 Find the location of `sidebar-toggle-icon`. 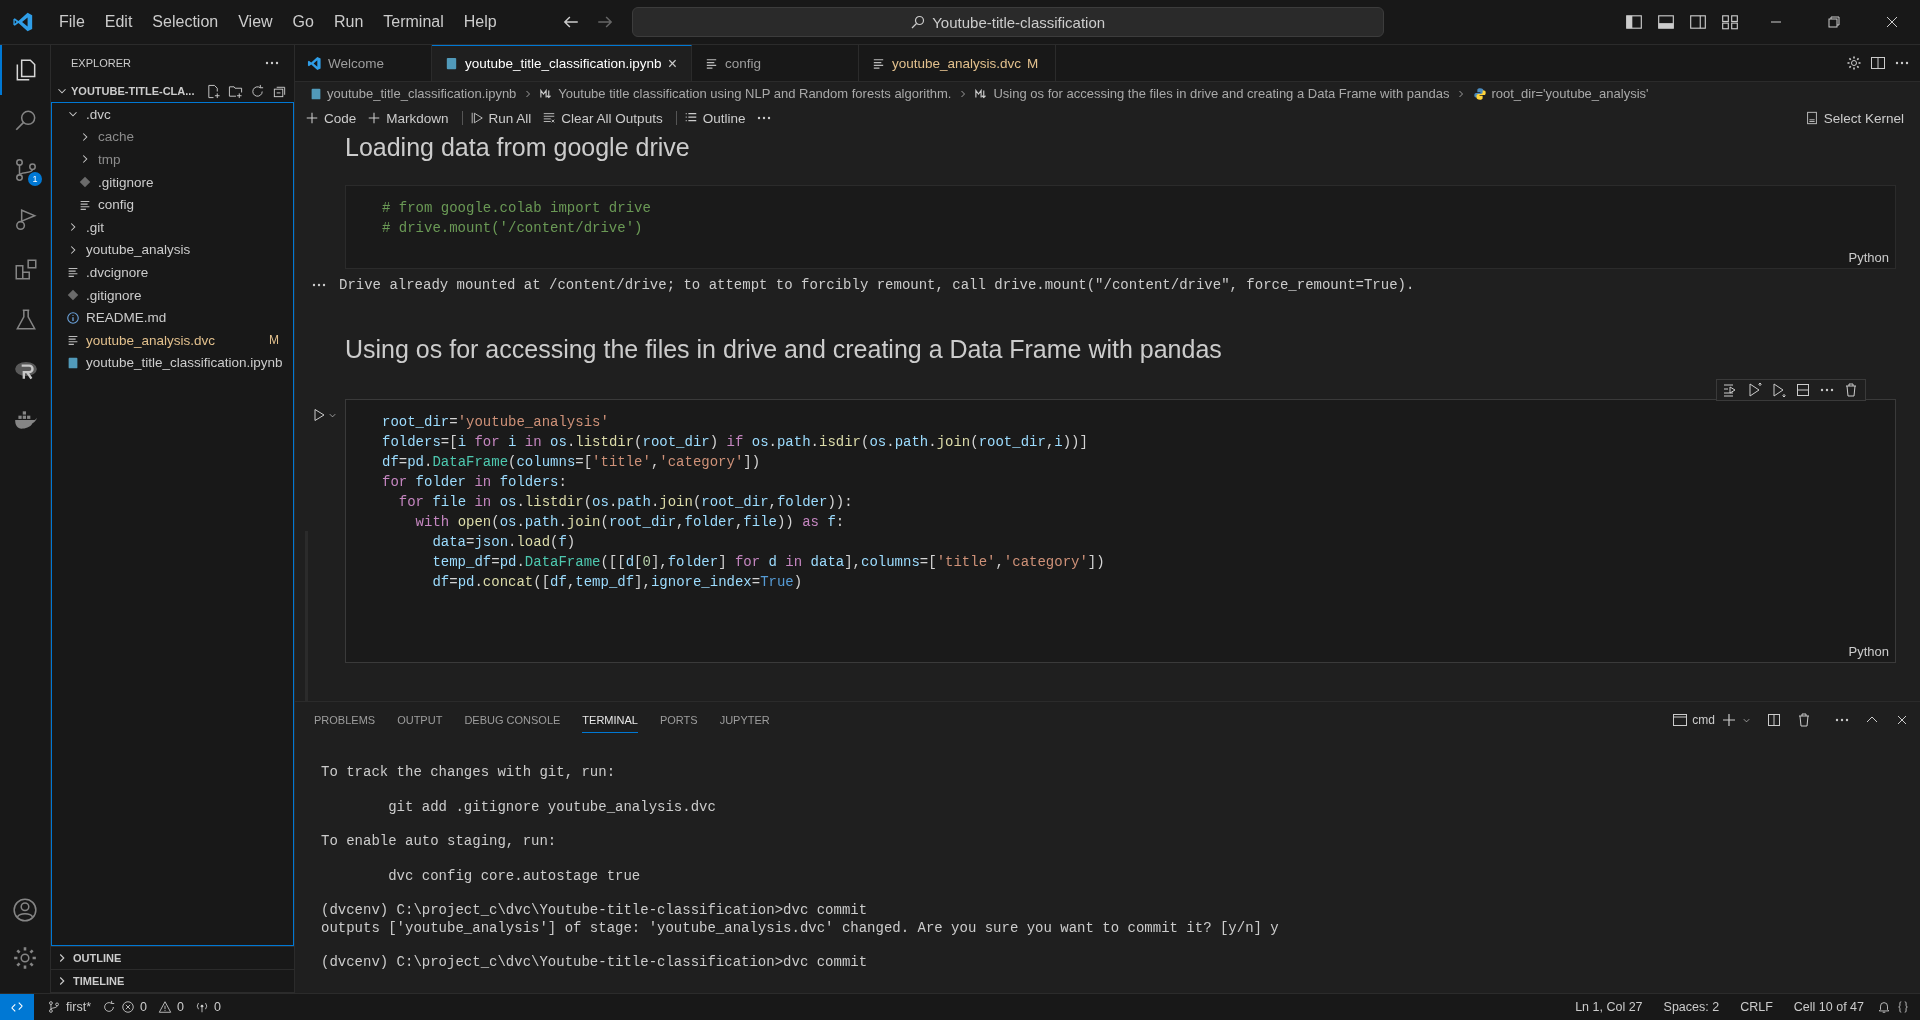

sidebar-toggle-icon is located at coordinates (1634, 22).